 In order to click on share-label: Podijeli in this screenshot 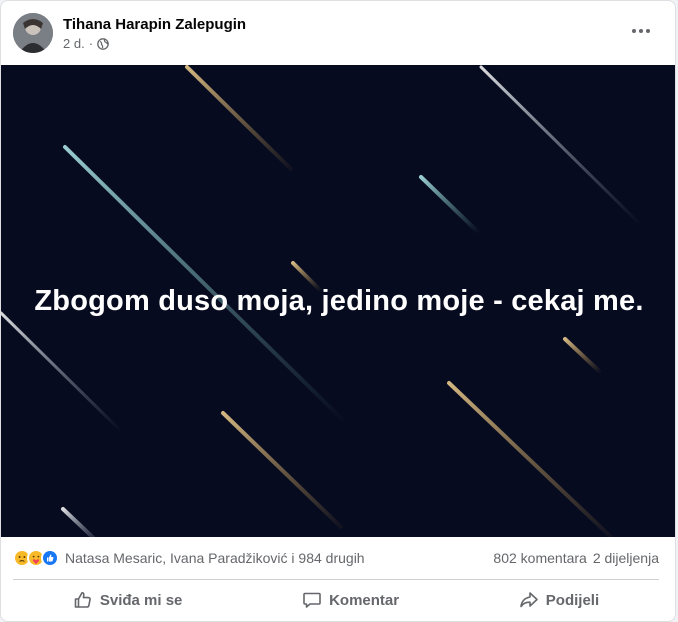, I will do `click(572, 600)`.